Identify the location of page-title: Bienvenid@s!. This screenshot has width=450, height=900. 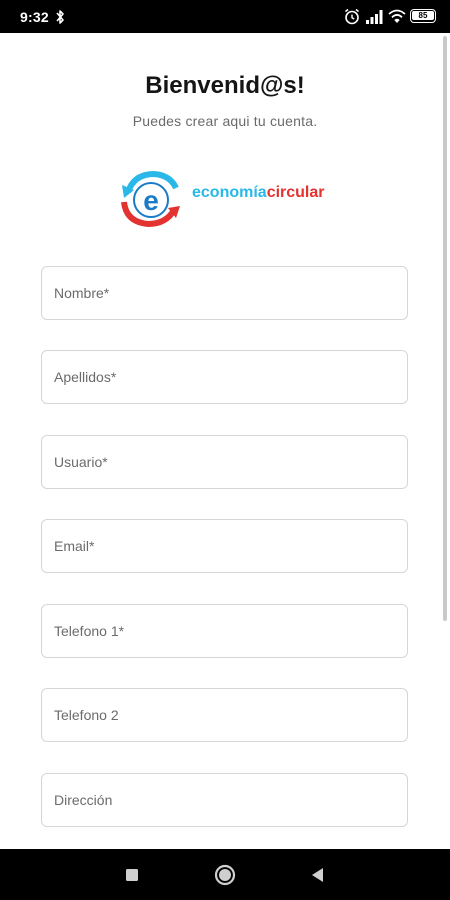
(225, 85).